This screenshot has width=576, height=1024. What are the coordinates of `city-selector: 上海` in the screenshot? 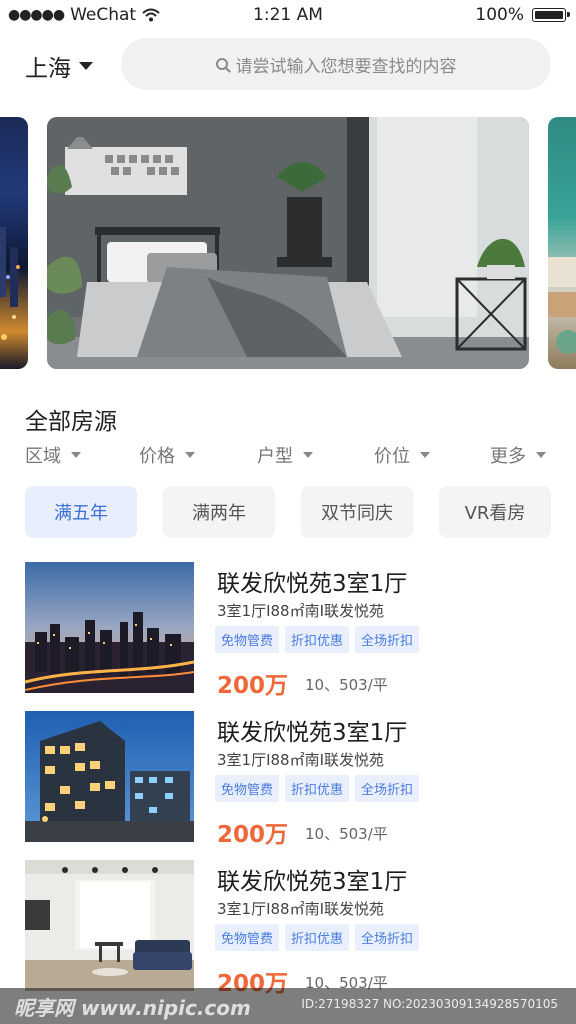 It's located at (59, 66).